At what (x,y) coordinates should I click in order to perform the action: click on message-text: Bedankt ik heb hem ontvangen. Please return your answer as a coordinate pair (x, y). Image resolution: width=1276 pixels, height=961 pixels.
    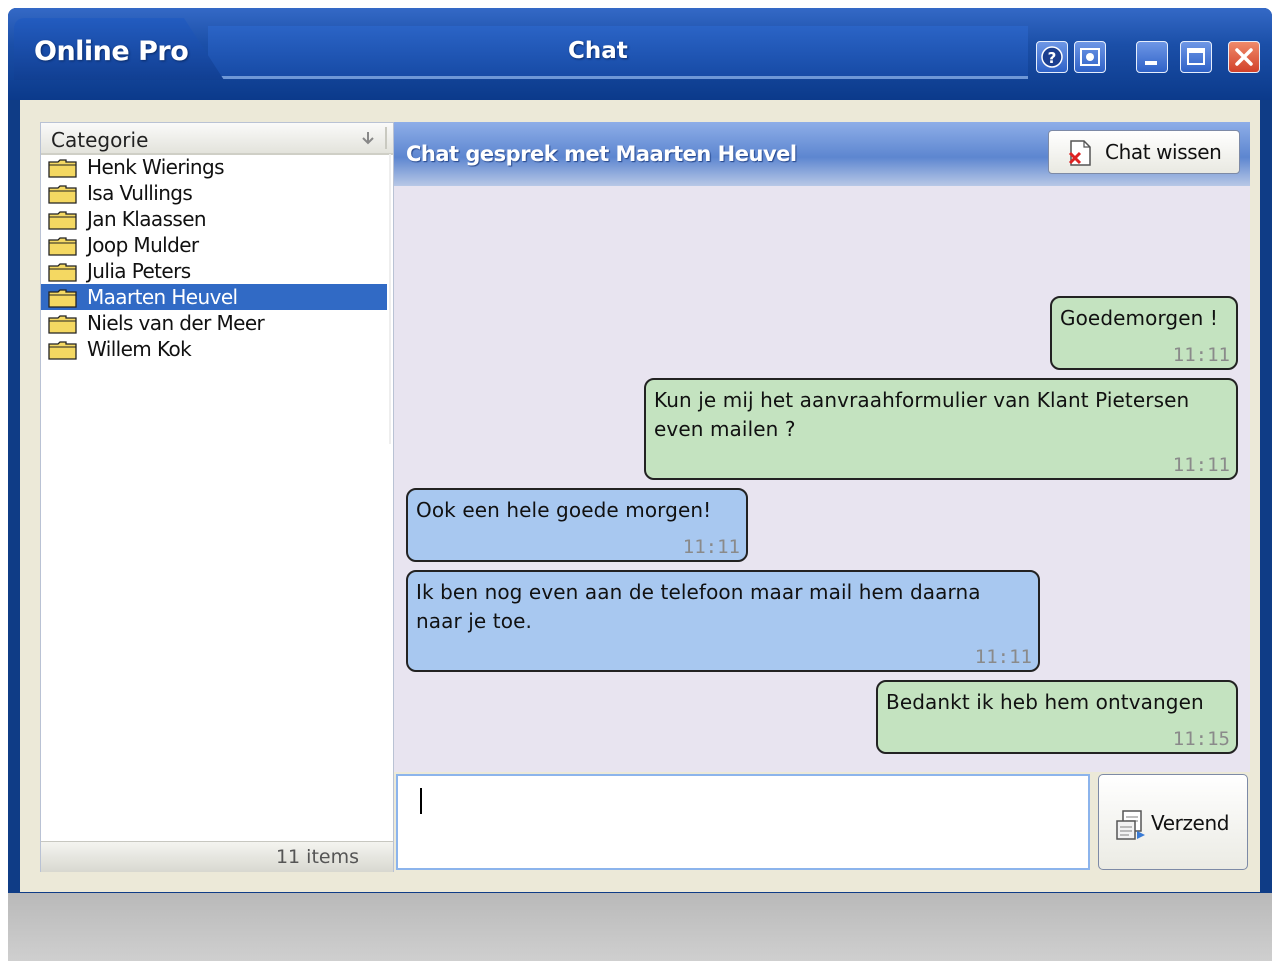
    Looking at the image, I should click on (1045, 702).